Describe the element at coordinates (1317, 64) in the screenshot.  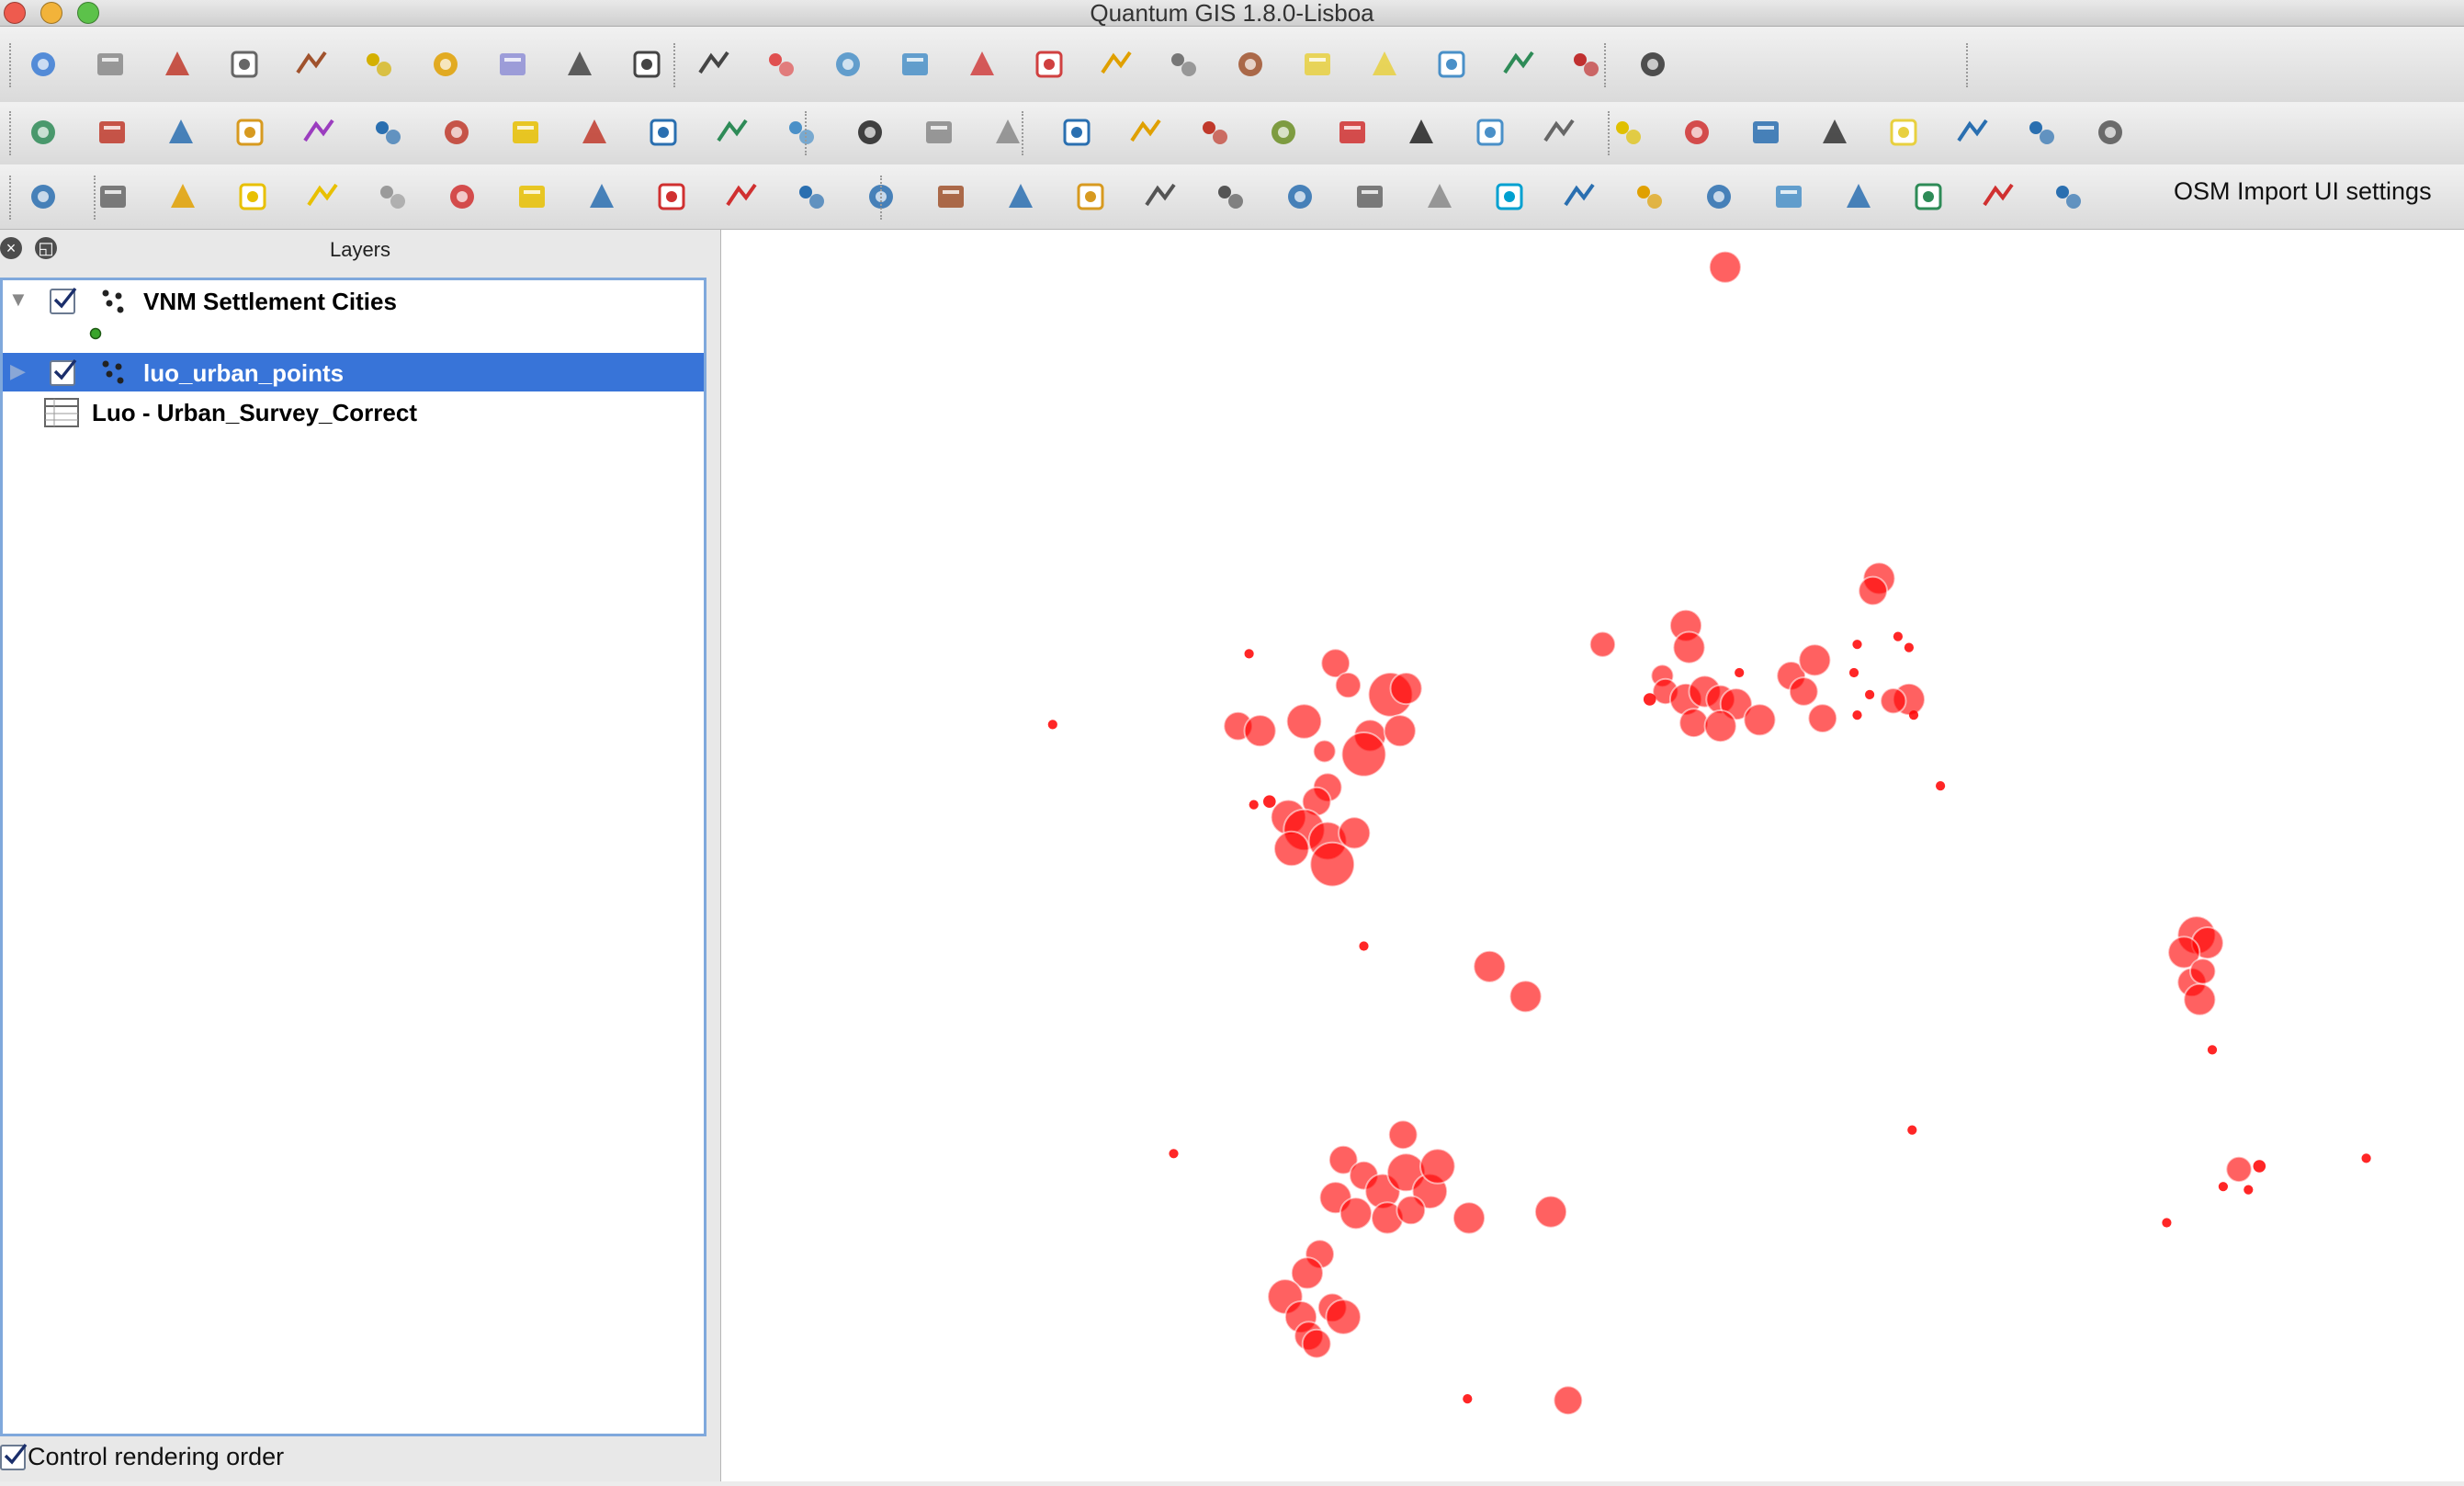
I see `merge-features-icon` at that location.